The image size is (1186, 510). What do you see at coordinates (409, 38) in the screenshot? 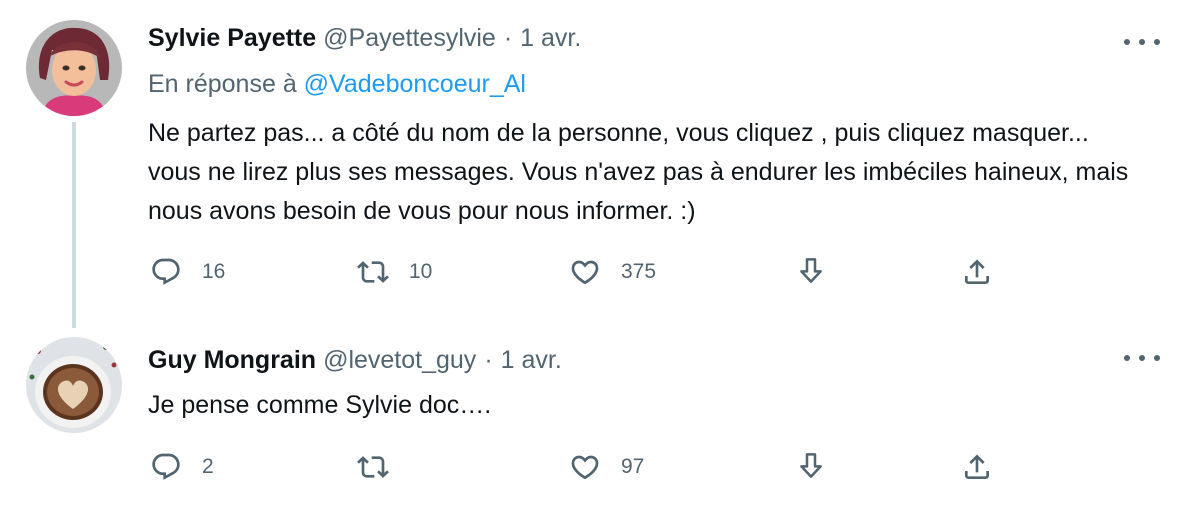
I see `author-handle: @Payettesylvie` at bounding box center [409, 38].